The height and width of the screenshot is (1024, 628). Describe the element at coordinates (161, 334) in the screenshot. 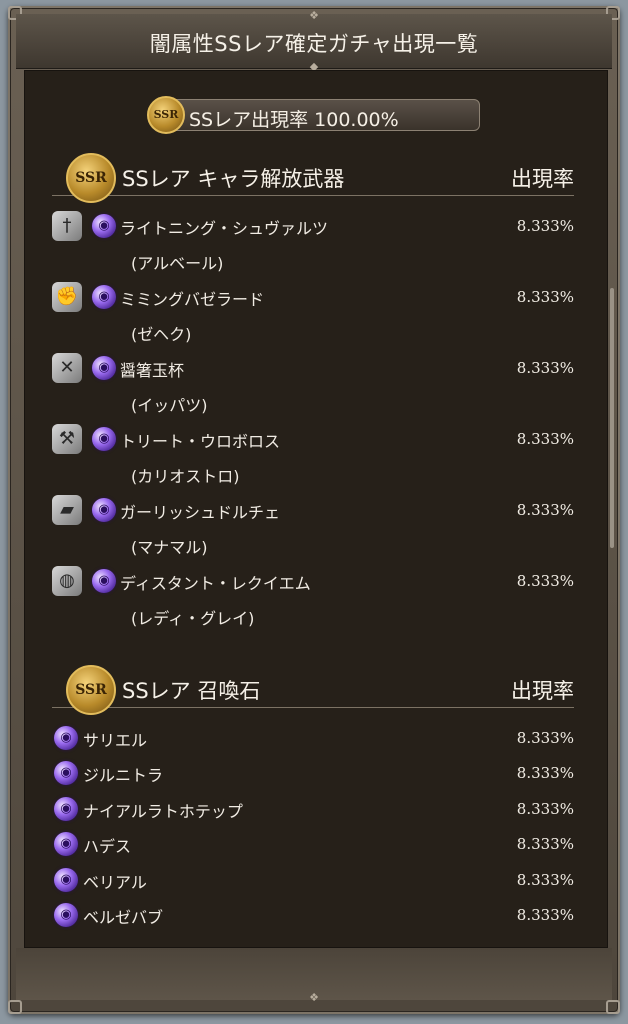

I see `weapon-character: (ゼヘク)` at that location.